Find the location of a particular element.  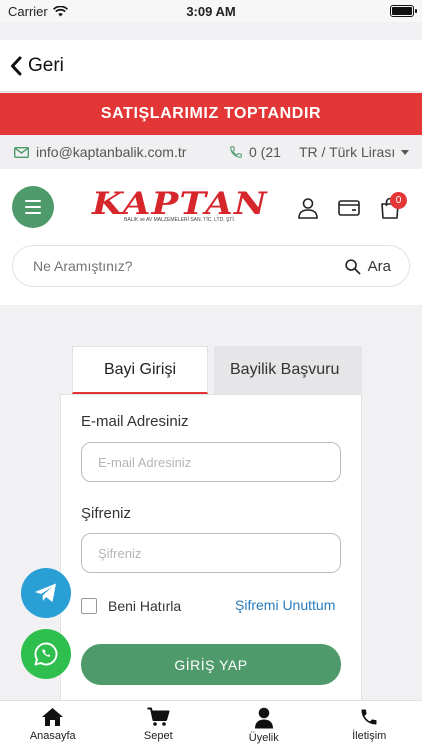

bottom-tab-bar: Anasayfa Sepet Üyelik İletişim is located at coordinates (211, 725).